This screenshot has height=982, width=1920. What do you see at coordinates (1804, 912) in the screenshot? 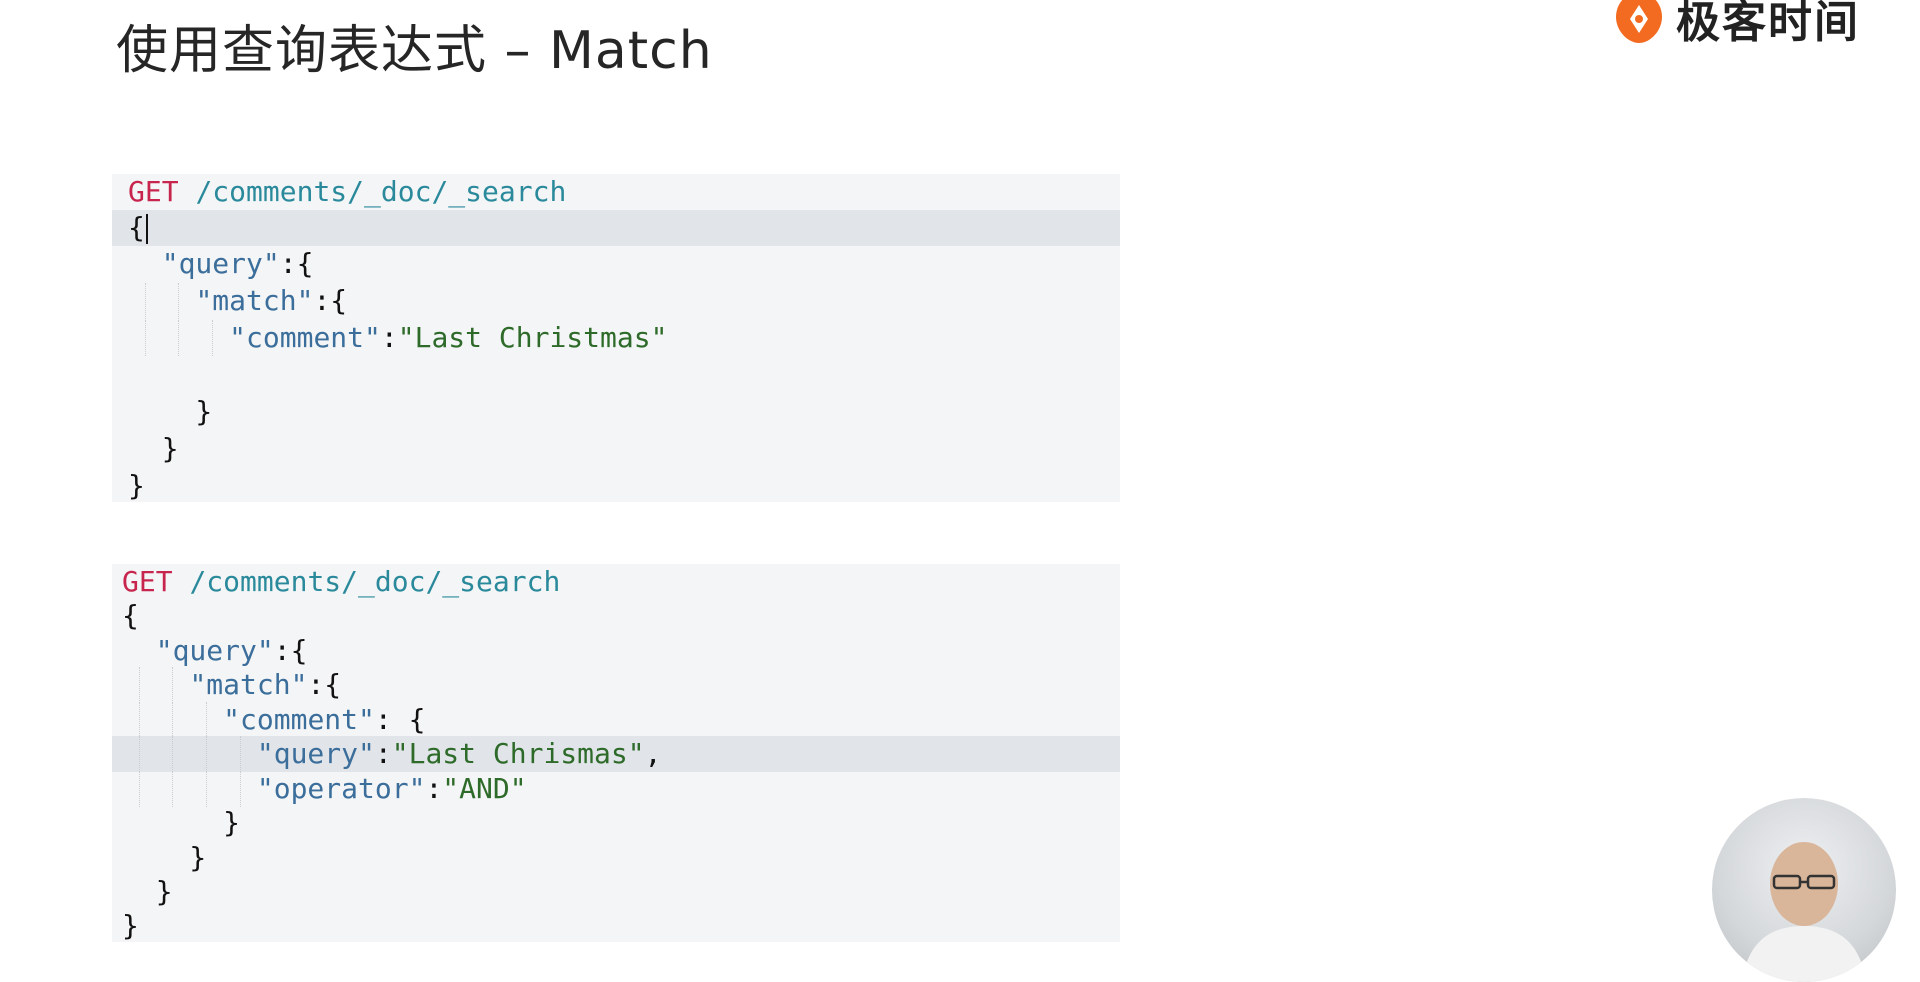
I see `presenter-silhouette-icon` at bounding box center [1804, 912].